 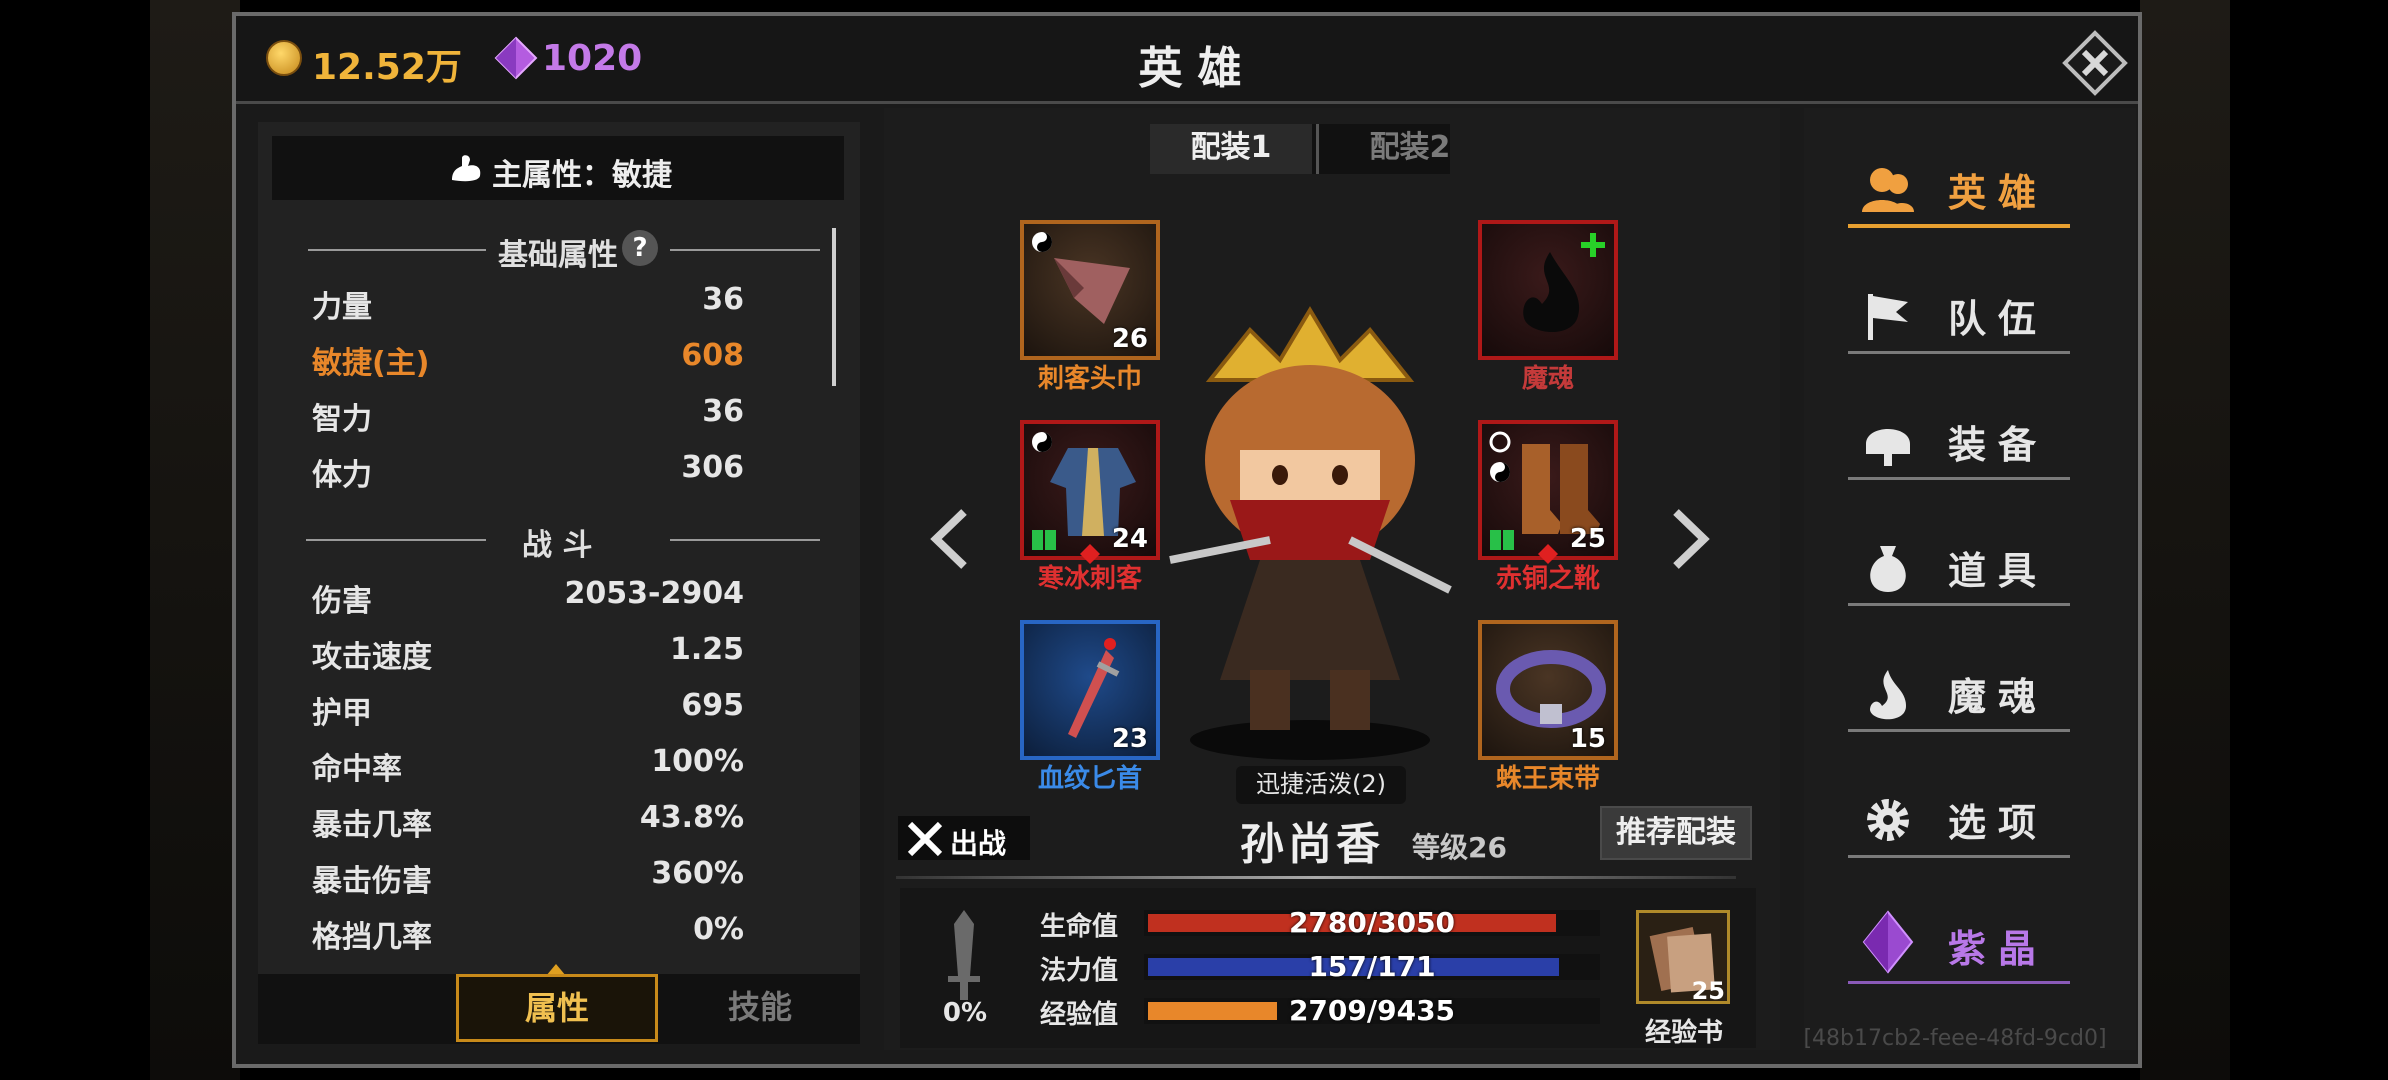 I want to click on exp-book-label: 经验书, so click(x=1683, y=1033).